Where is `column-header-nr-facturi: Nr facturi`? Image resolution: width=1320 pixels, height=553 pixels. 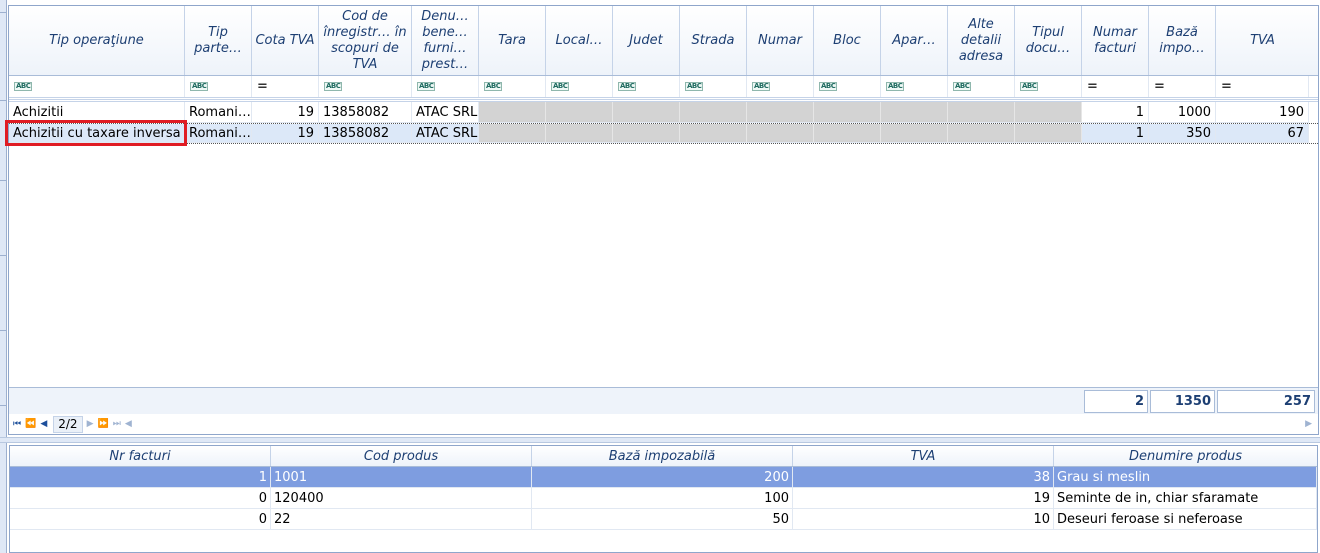
column-header-nr-facturi: Nr facturi is located at coordinates (140, 456).